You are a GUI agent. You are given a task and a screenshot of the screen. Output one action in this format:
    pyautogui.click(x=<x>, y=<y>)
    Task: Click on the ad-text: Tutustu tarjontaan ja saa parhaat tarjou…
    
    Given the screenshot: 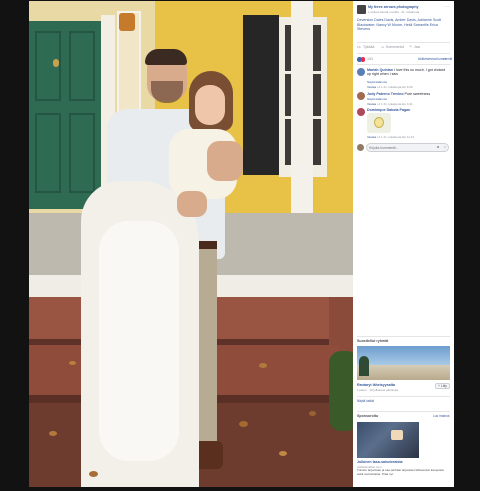 What is the action you would take?
    pyautogui.click(x=400, y=472)
    